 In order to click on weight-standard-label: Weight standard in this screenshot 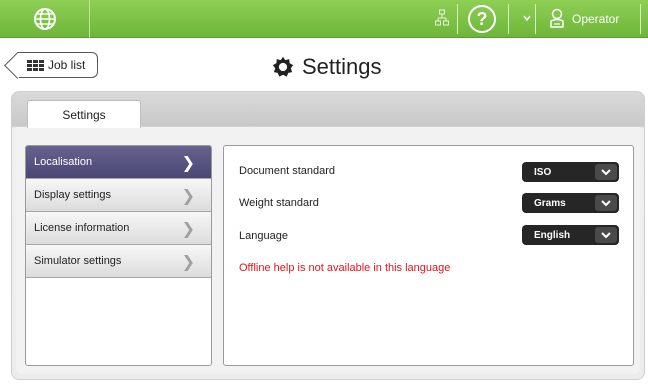, I will do `click(279, 203)`.